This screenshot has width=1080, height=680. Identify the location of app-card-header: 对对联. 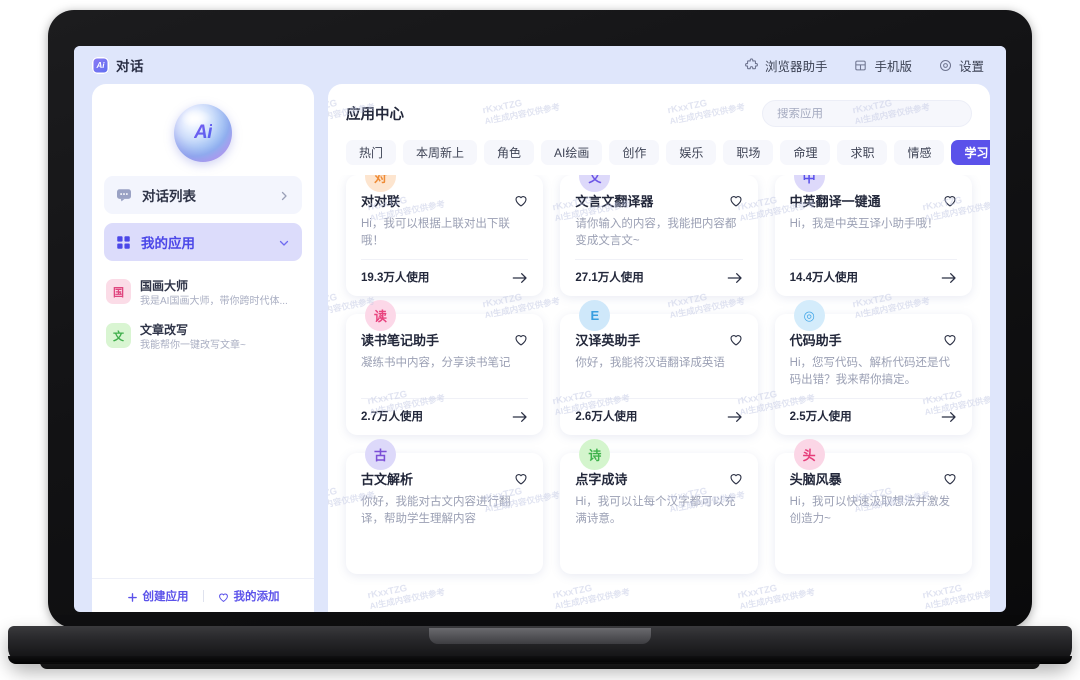
(444, 200).